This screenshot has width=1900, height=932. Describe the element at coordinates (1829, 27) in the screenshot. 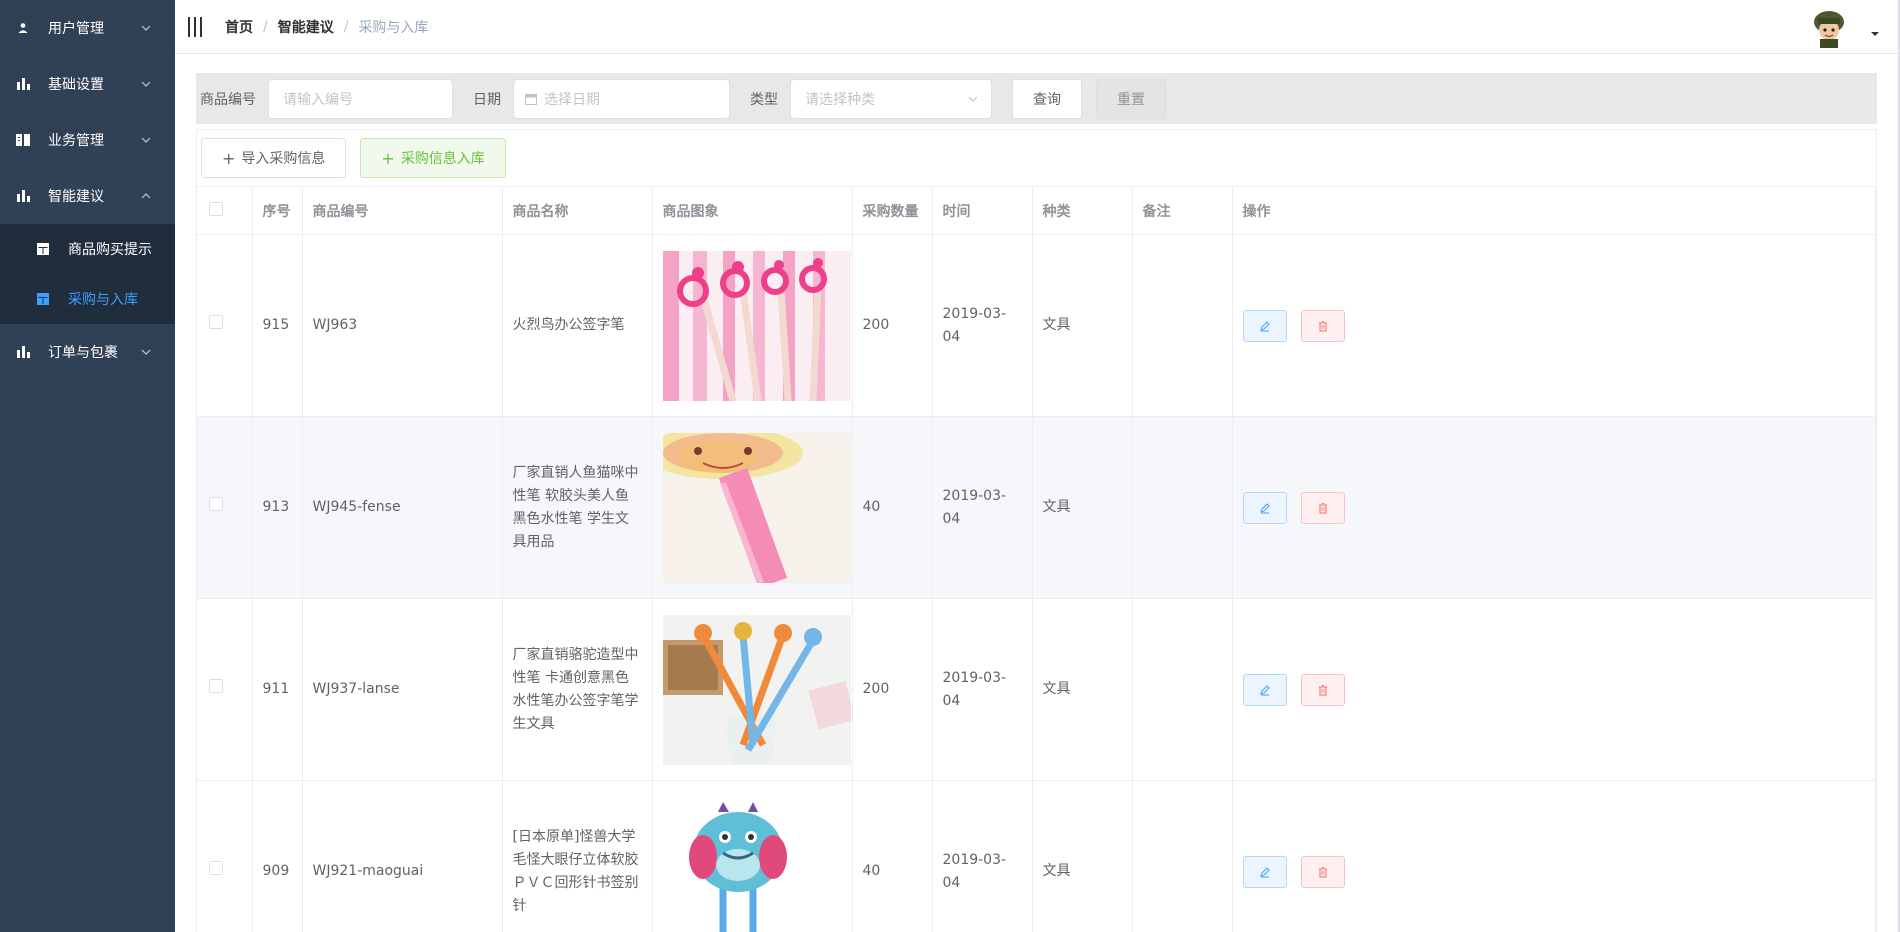

I see `avatar` at that location.